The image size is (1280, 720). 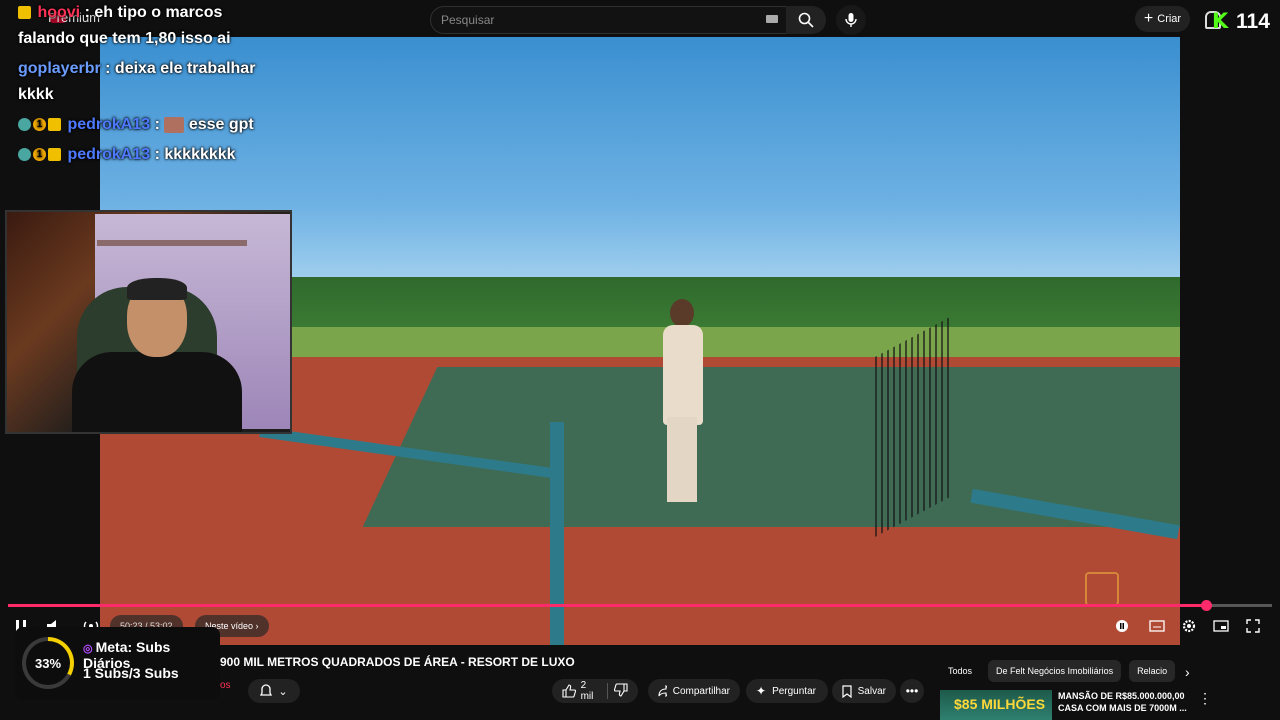 What do you see at coordinates (772, 19) in the screenshot?
I see `keyboard-icon` at bounding box center [772, 19].